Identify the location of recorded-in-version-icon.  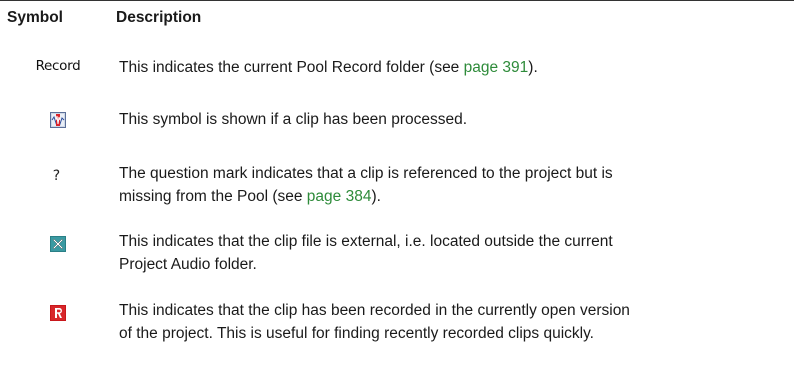
(58, 310).